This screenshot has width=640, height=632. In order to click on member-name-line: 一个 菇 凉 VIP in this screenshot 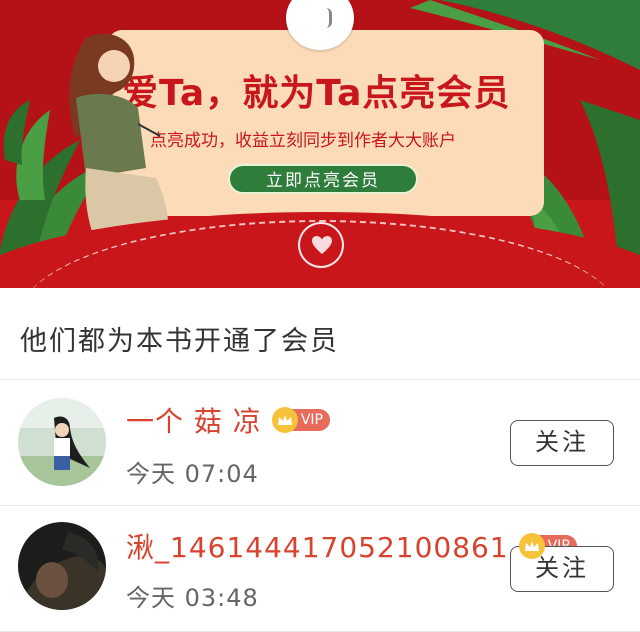, I will do `click(228, 420)`.